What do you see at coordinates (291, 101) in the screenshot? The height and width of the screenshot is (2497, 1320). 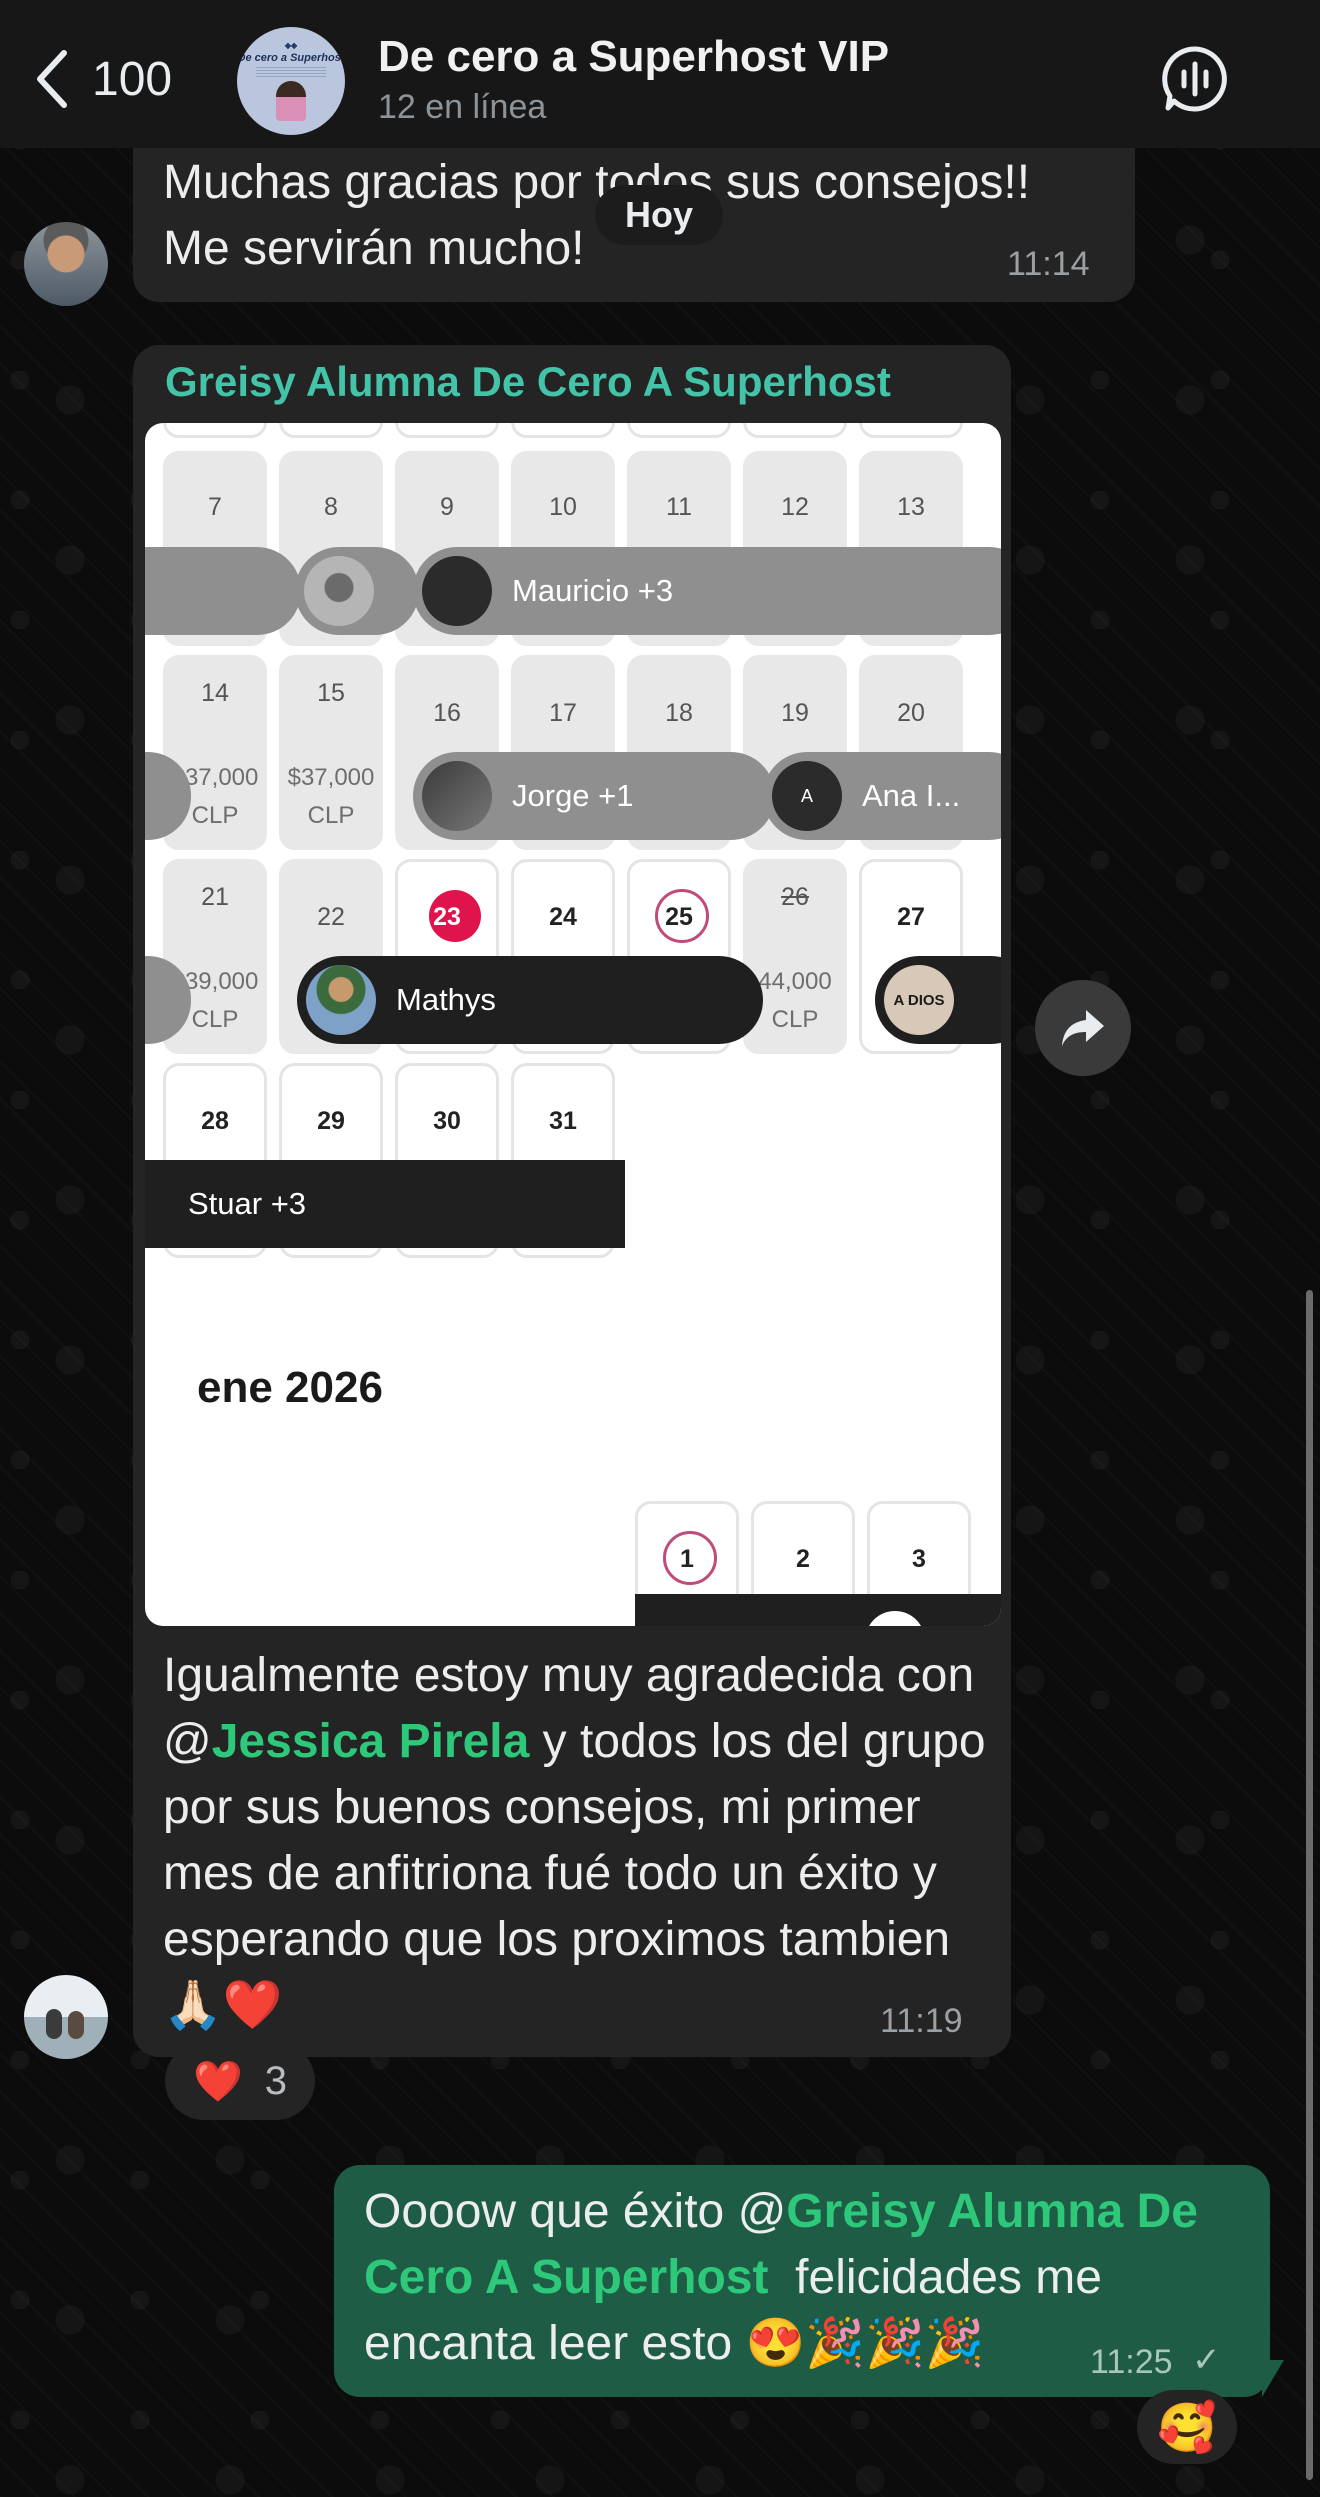 I see `avatar-person` at bounding box center [291, 101].